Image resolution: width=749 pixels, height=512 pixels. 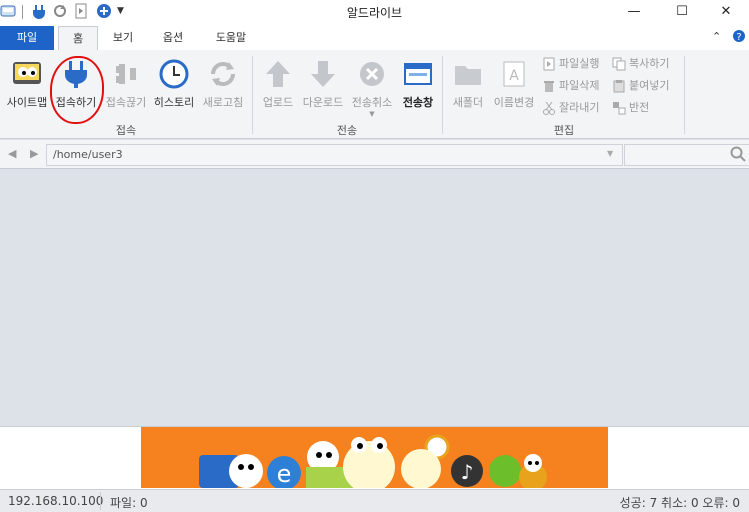 What do you see at coordinates (223, 102) in the screenshot?
I see `refresh-label: 새로고침` at bounding box center [223, 102].